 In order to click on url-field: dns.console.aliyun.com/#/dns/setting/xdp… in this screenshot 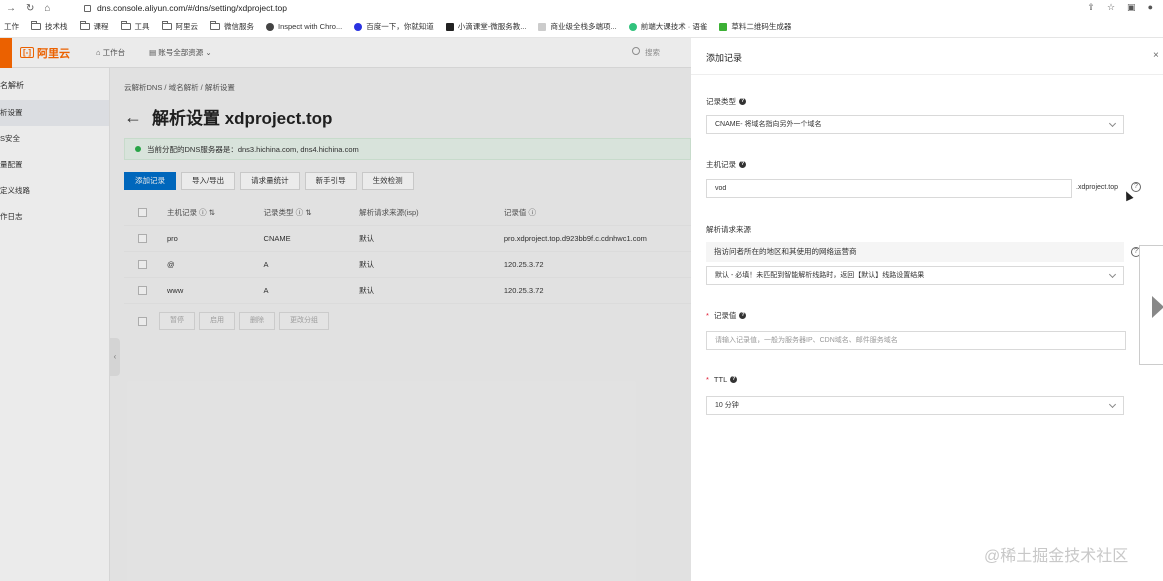, I will do `click(185, 8)`.